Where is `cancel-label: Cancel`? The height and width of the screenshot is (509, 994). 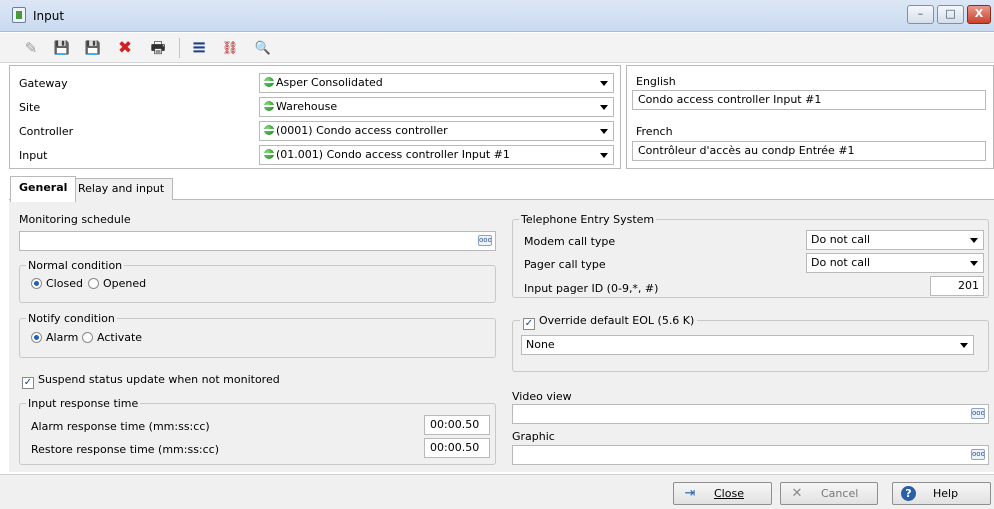 cancel-label: Cancel is located at coordinates (840, 493).